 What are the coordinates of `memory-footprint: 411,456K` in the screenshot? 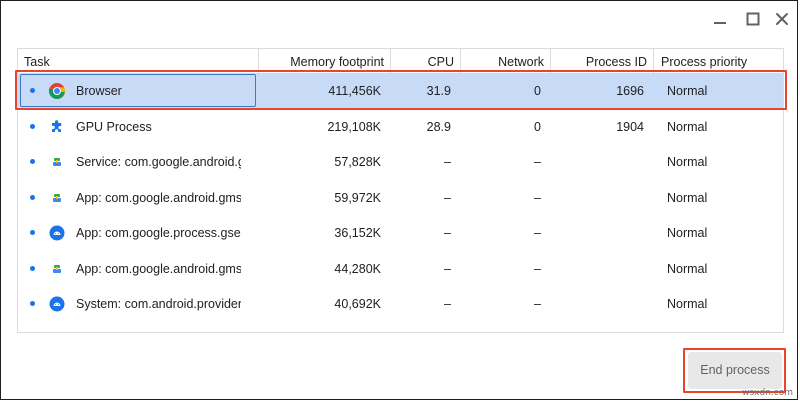 It's located at (354, 91).